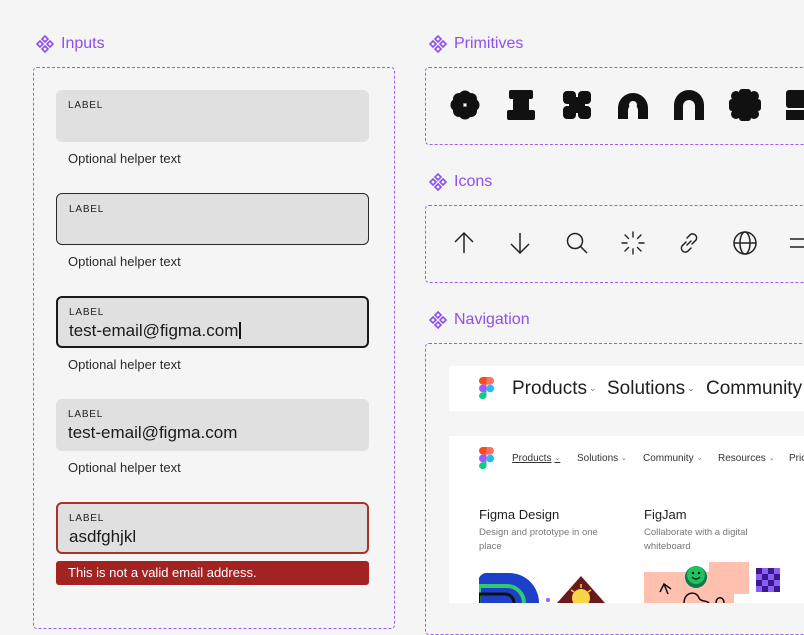  Describe the element at coordinates (212, 219) in the screenshot. I see `text-field-outline: LABEL` at that location.